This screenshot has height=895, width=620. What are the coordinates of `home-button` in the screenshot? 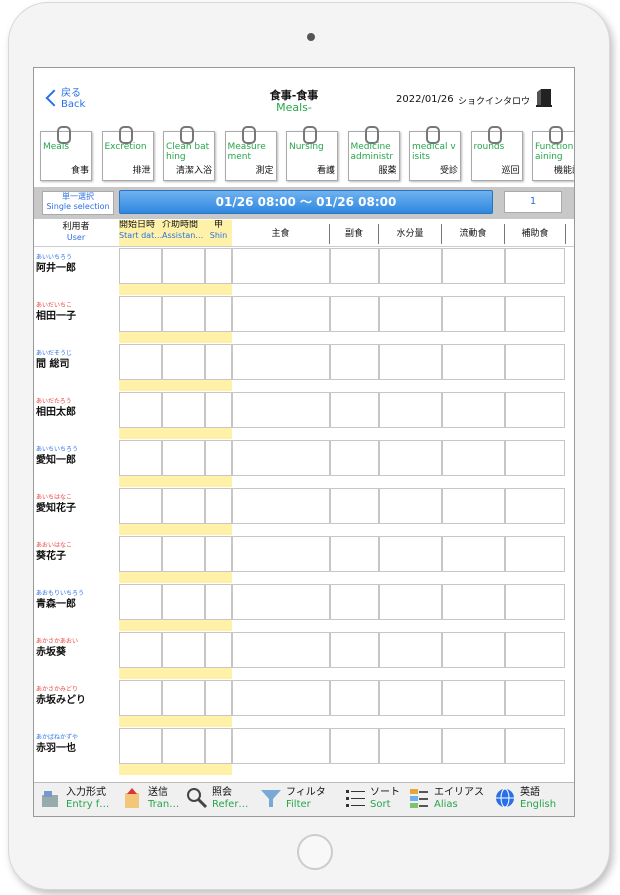 It's located at (315, 852).